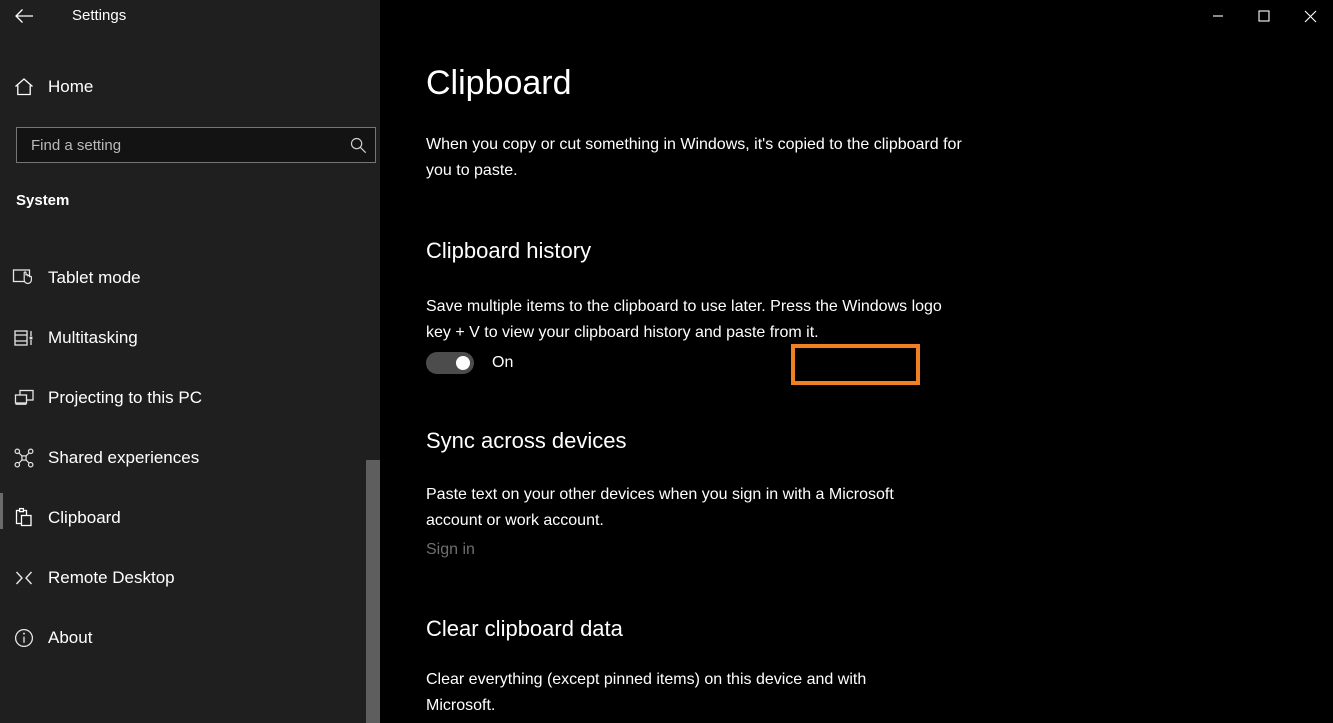 This screenshot has width=1333, height=723. I want to click on back-button, so click(24, 16).